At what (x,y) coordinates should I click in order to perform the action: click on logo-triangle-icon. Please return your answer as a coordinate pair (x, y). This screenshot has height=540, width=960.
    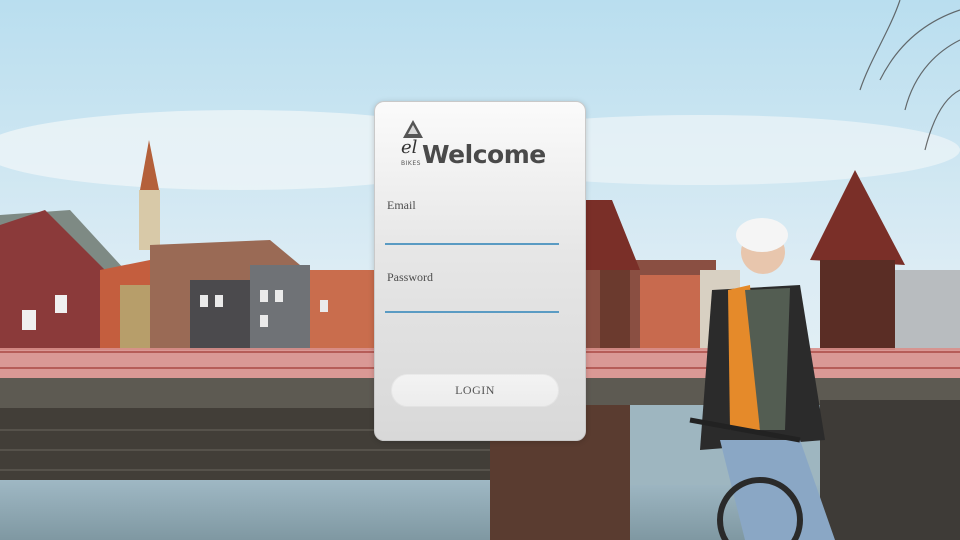
    Looking at the image, I should click on (413, 129).